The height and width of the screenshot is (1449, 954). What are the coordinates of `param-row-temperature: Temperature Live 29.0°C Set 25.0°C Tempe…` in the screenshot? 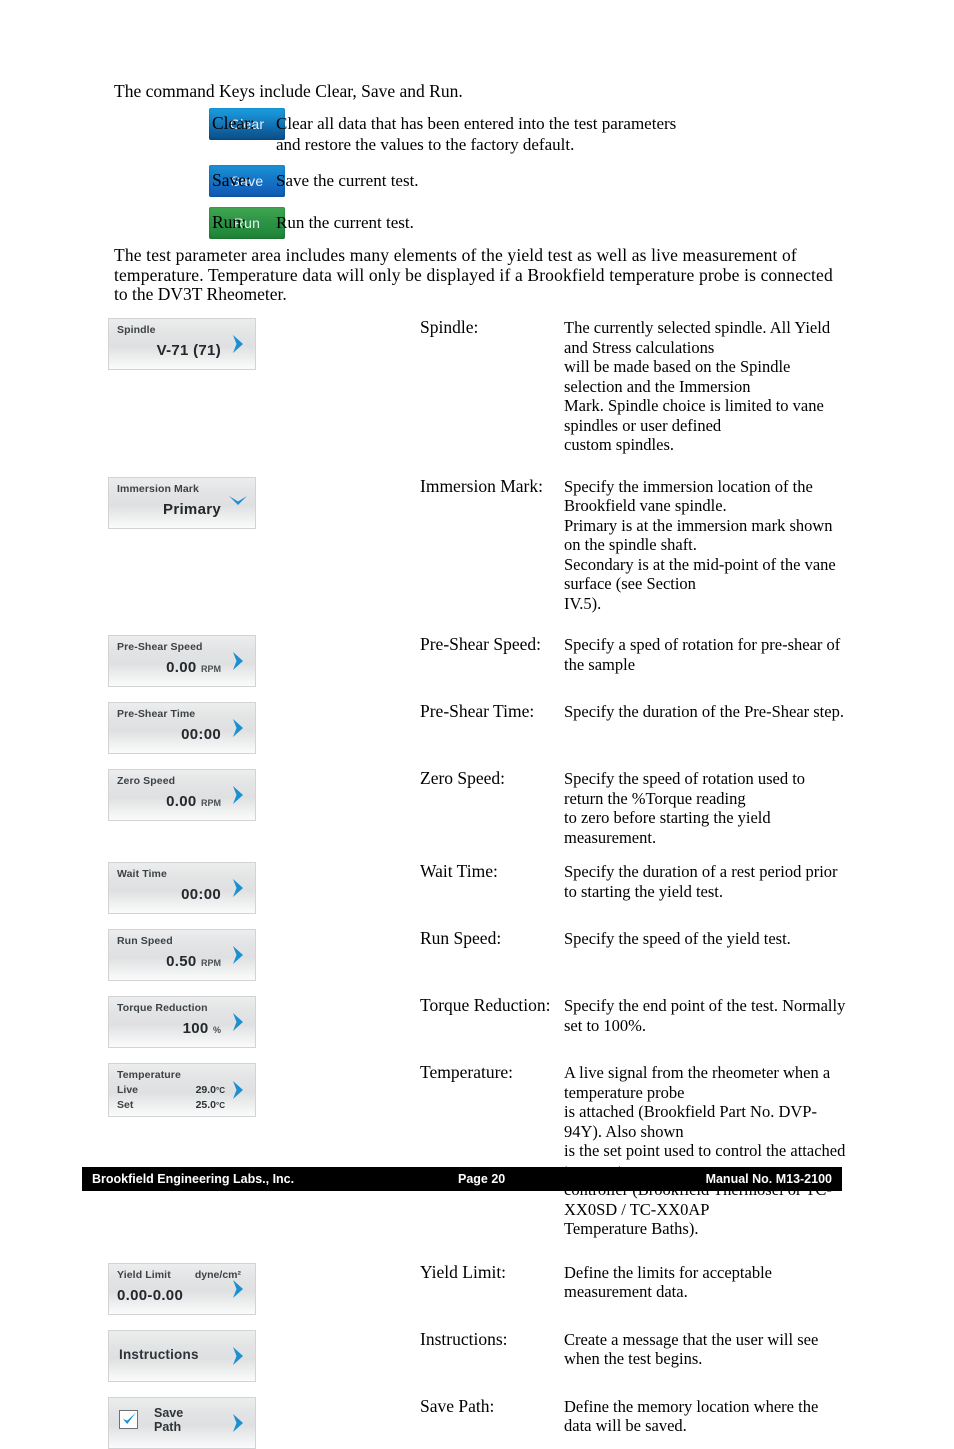 It's located at (478, 1150).